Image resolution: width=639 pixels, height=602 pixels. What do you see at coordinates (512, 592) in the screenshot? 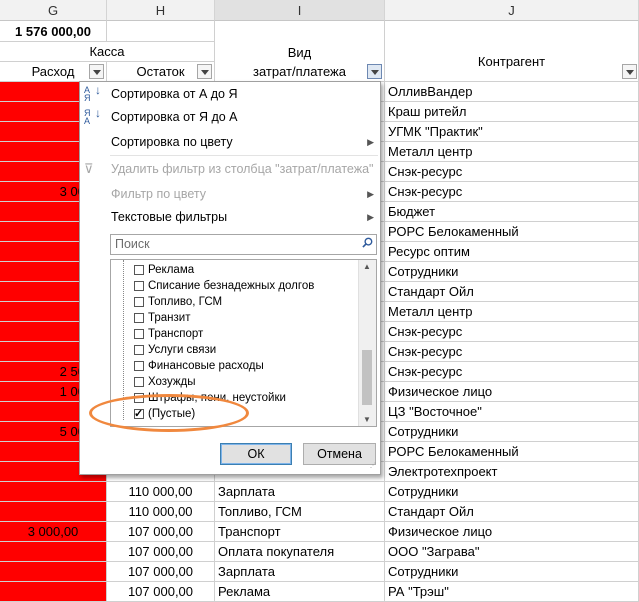
I see `kontragent-cell: РА "Трэш"` at bounding box center [512, 592].